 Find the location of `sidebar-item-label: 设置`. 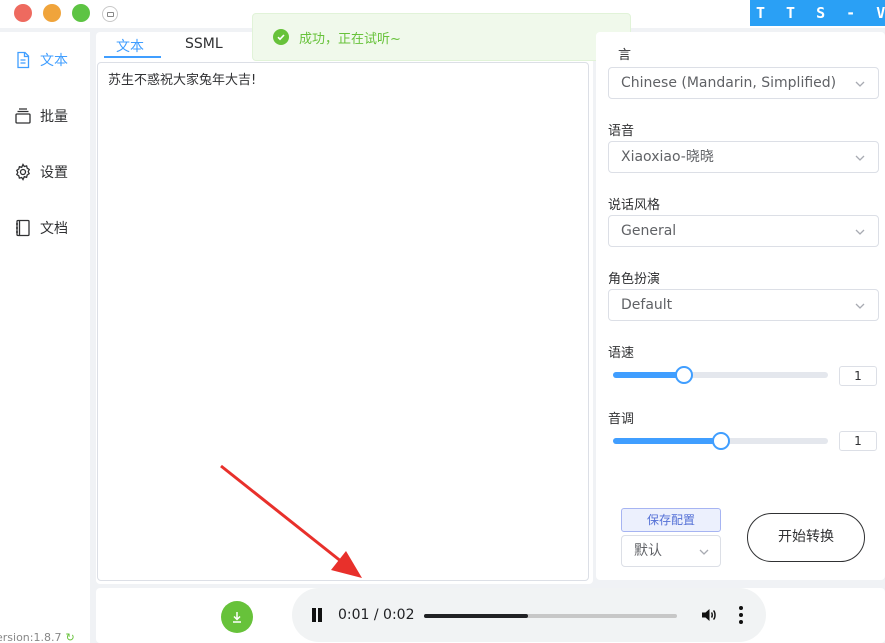

sidebar-item-label: 设置 is located at coordinates (54, 173).